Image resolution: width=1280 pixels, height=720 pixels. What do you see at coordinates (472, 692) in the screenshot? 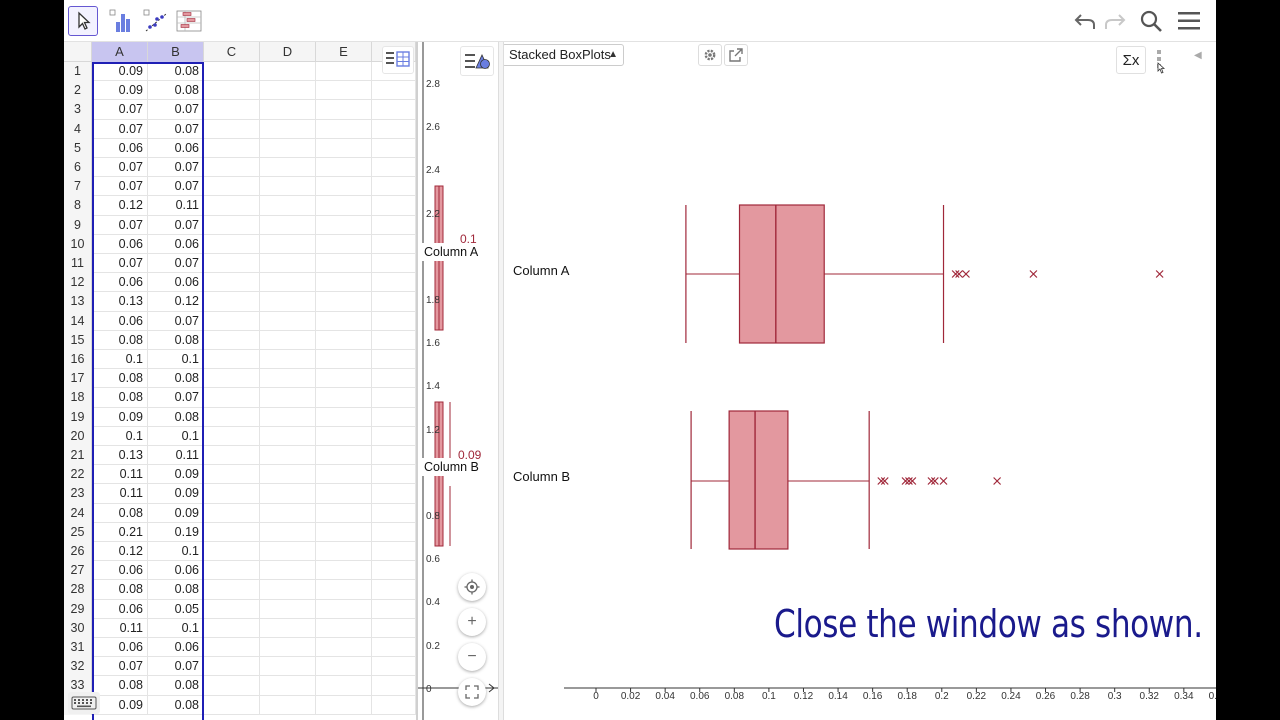
I see `fullscreen-button` at bounding box center [472, 692].